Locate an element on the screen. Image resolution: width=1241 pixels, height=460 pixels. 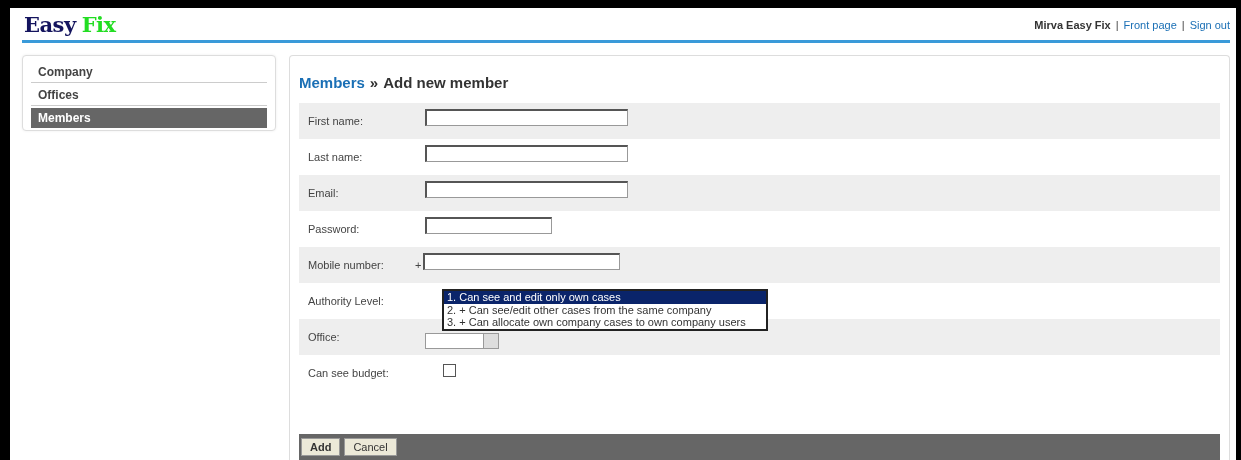
field-label: Authority Level: is located at coordinates (346, 301).